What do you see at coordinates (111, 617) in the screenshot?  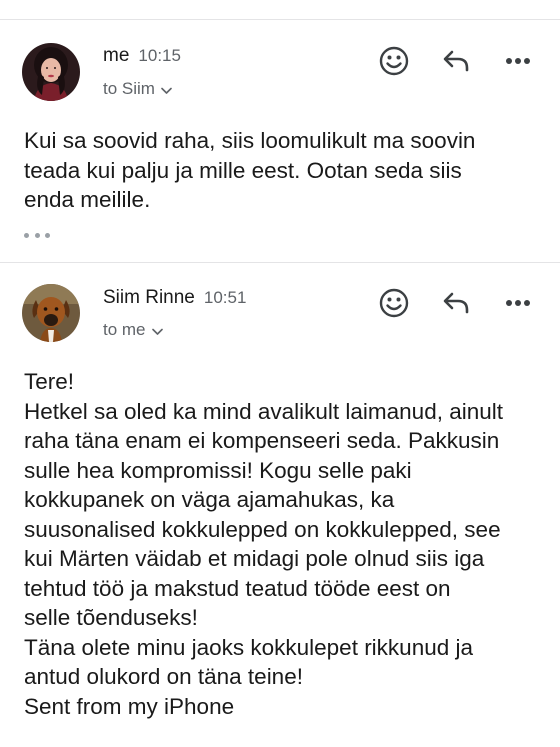 I see `body-line: selle tõenduseks!` at bounding box center [111, 617].